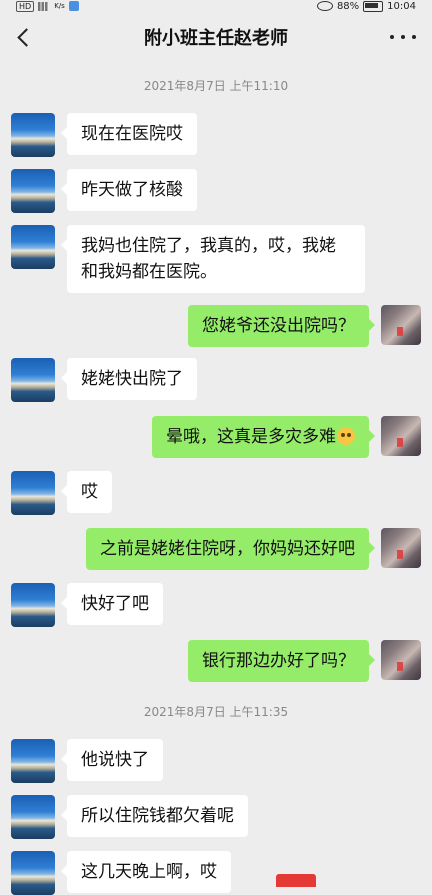 The image size is (432, 895). I want to click on chat-title: 附小班主任赵老师, so click(216, 38).